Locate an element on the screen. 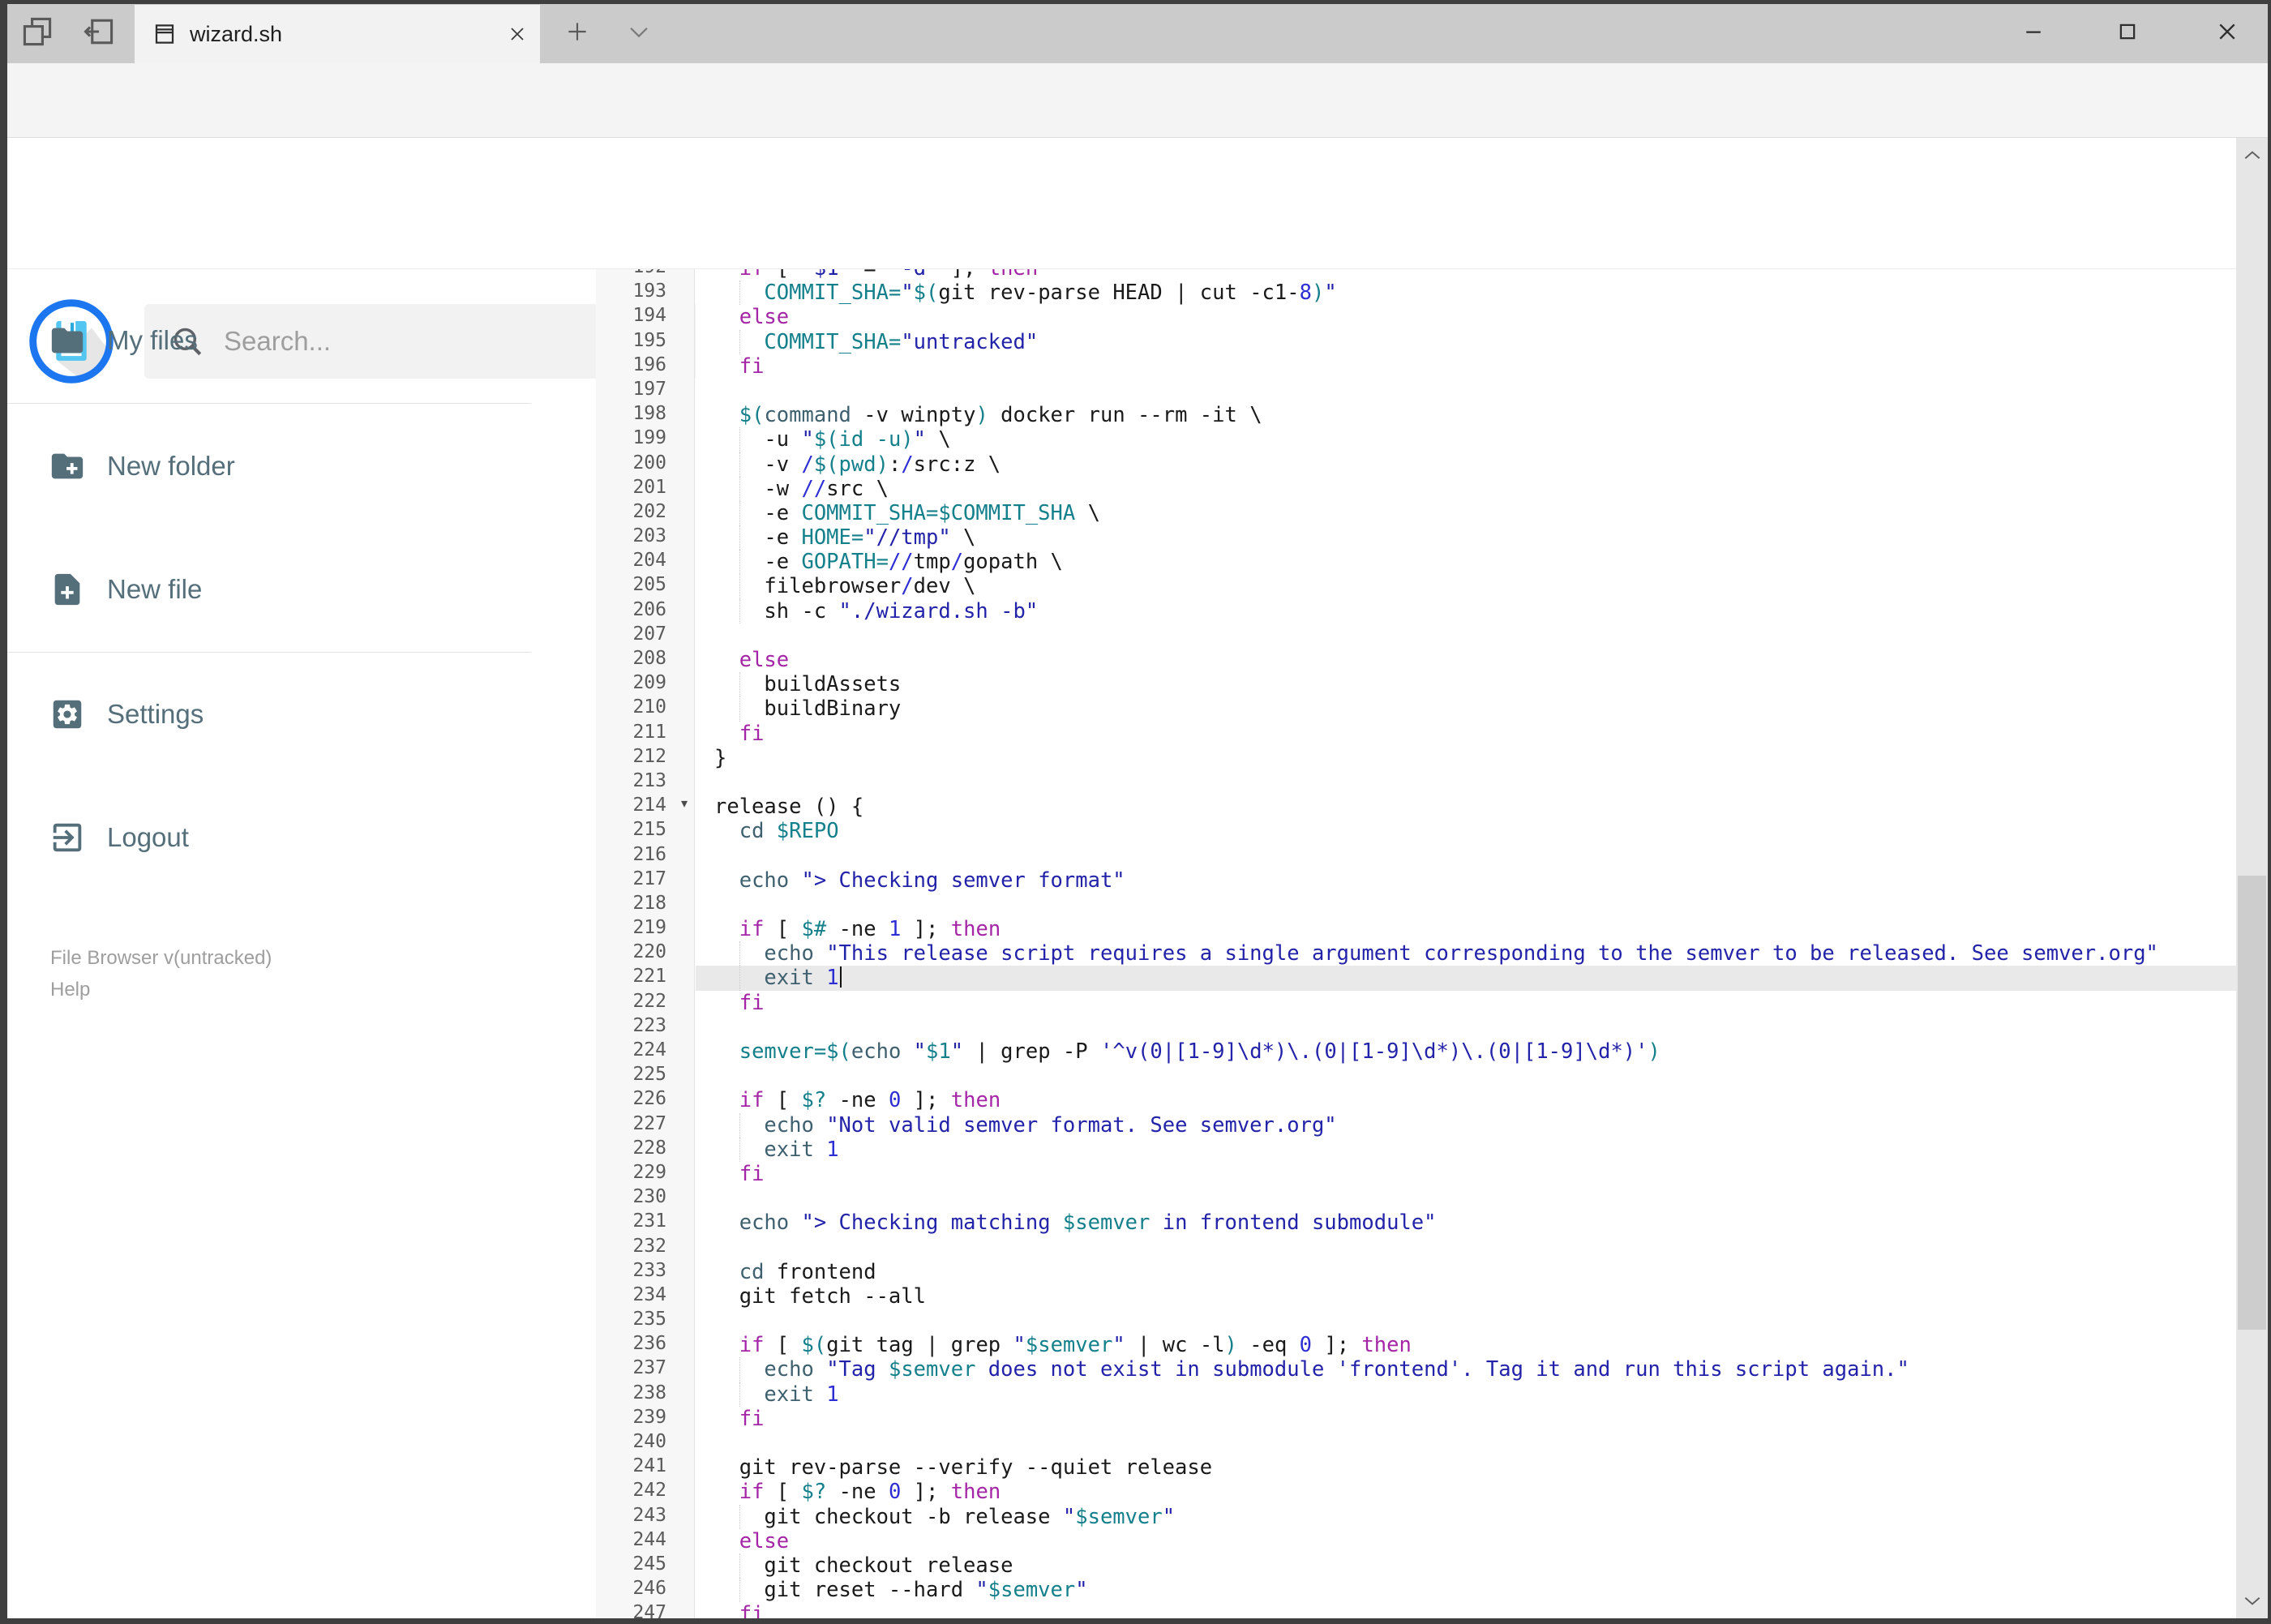  gutter-line-number: 228 is located at coordinates (649, 1148).